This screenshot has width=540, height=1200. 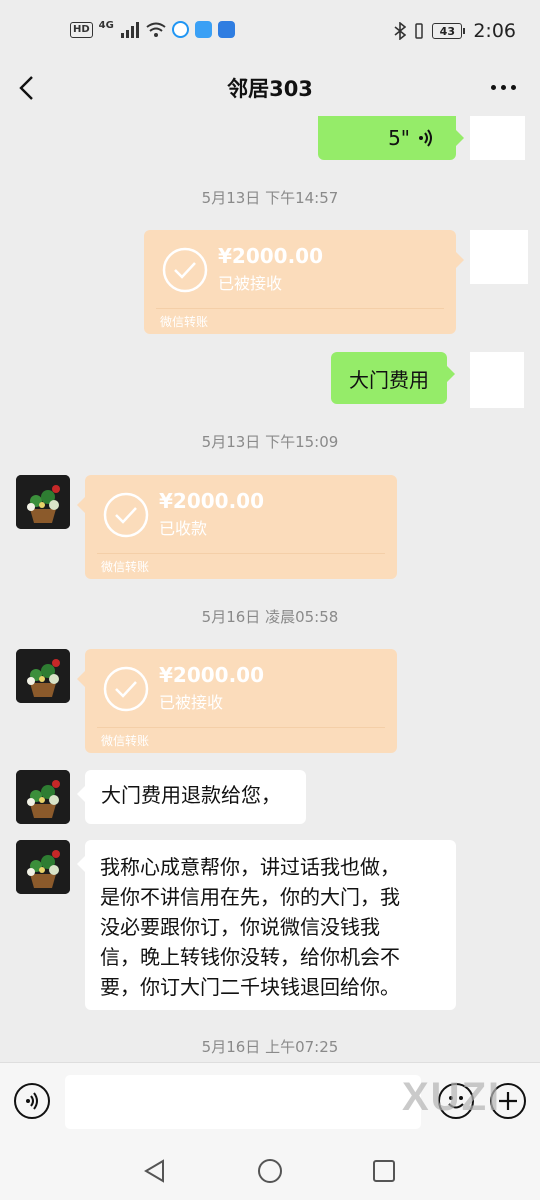 I want to click on battery-level: 43, so click(x=447, y=31).